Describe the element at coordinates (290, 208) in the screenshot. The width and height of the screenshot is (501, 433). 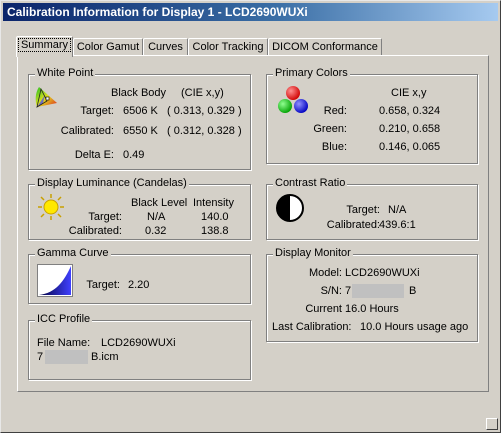
I see `contrast-icon` at that location.